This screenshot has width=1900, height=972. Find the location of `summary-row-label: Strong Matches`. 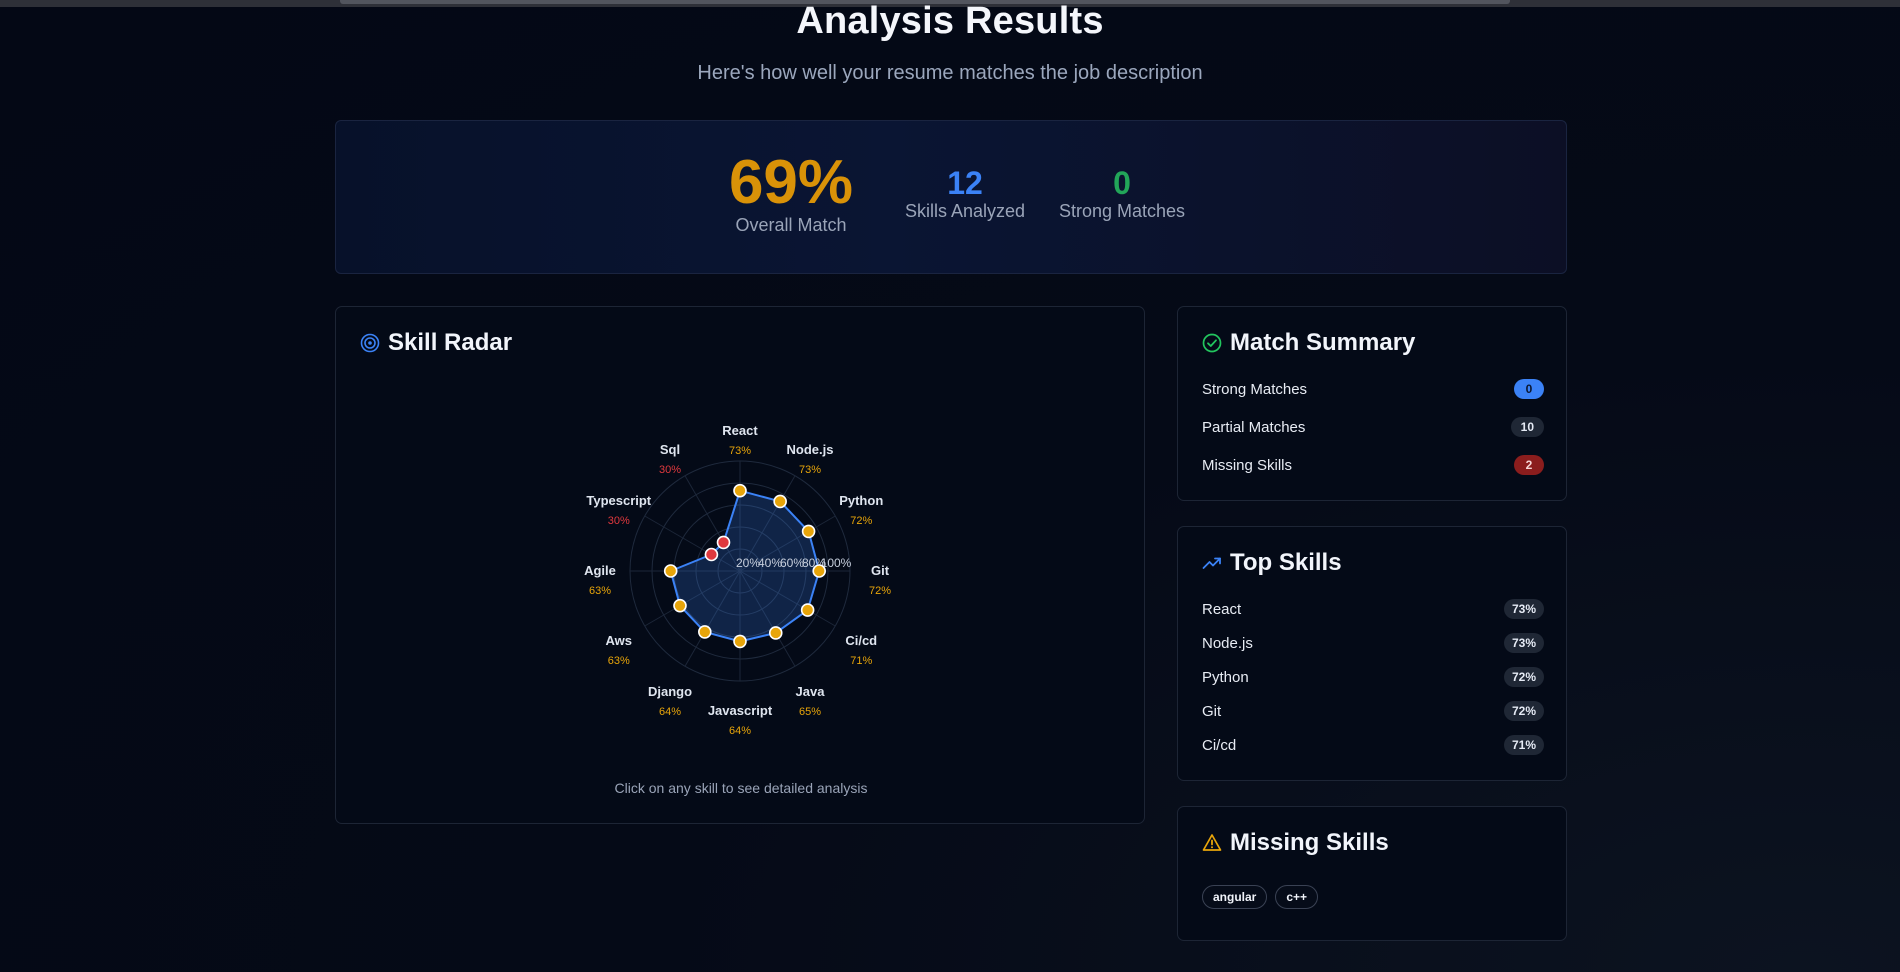

summary-row-label: Strong Matches is located at coordinates (1255, 389).